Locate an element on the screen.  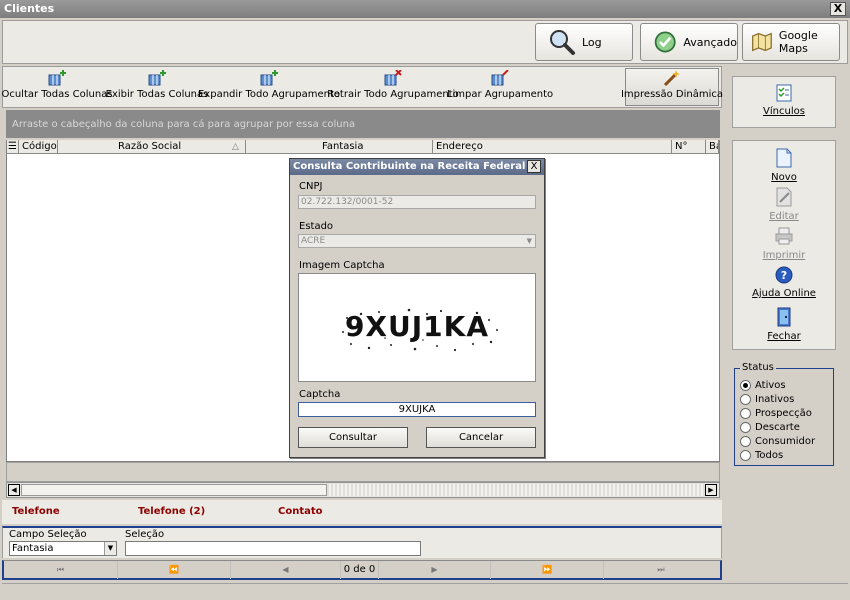
fechar-button: Fechar is located at coordinates (784, 324).